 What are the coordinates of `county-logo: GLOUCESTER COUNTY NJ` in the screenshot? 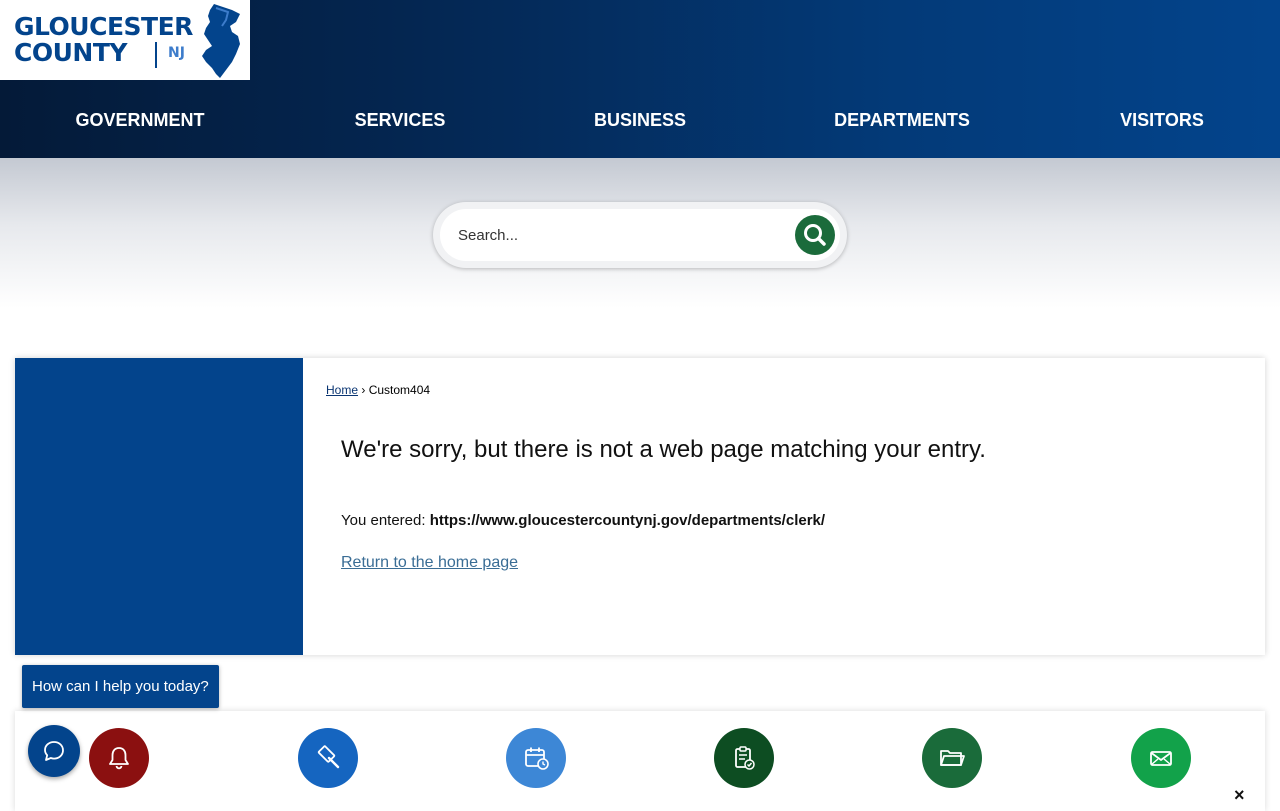 It's located at (125, 40).